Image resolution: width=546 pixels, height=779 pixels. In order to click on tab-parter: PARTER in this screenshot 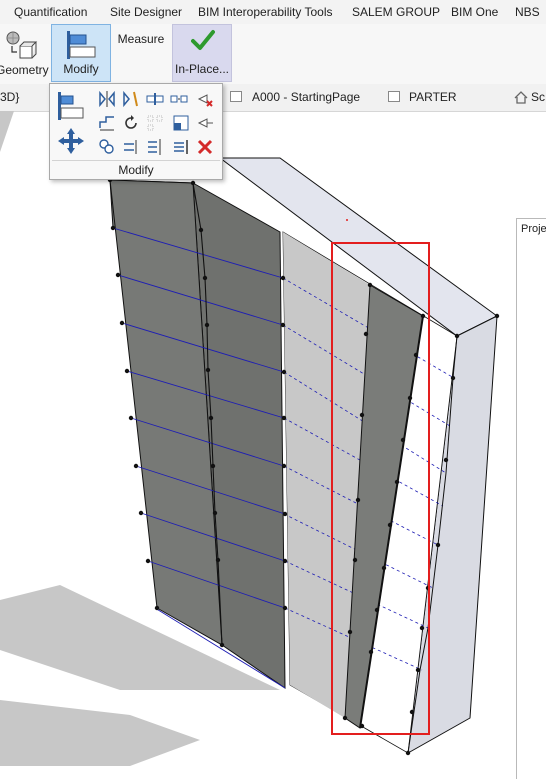, I will do `click(433, 97)`.